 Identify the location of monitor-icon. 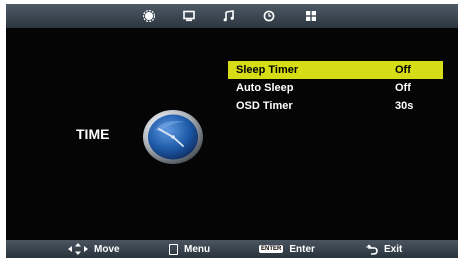
(189, 16).